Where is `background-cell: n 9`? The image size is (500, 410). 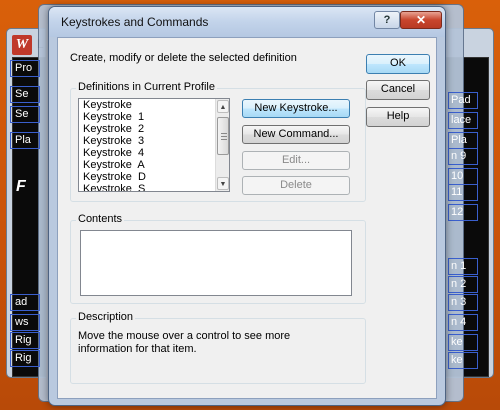 background-cell: n 9 is located at coordinates (463, 156).